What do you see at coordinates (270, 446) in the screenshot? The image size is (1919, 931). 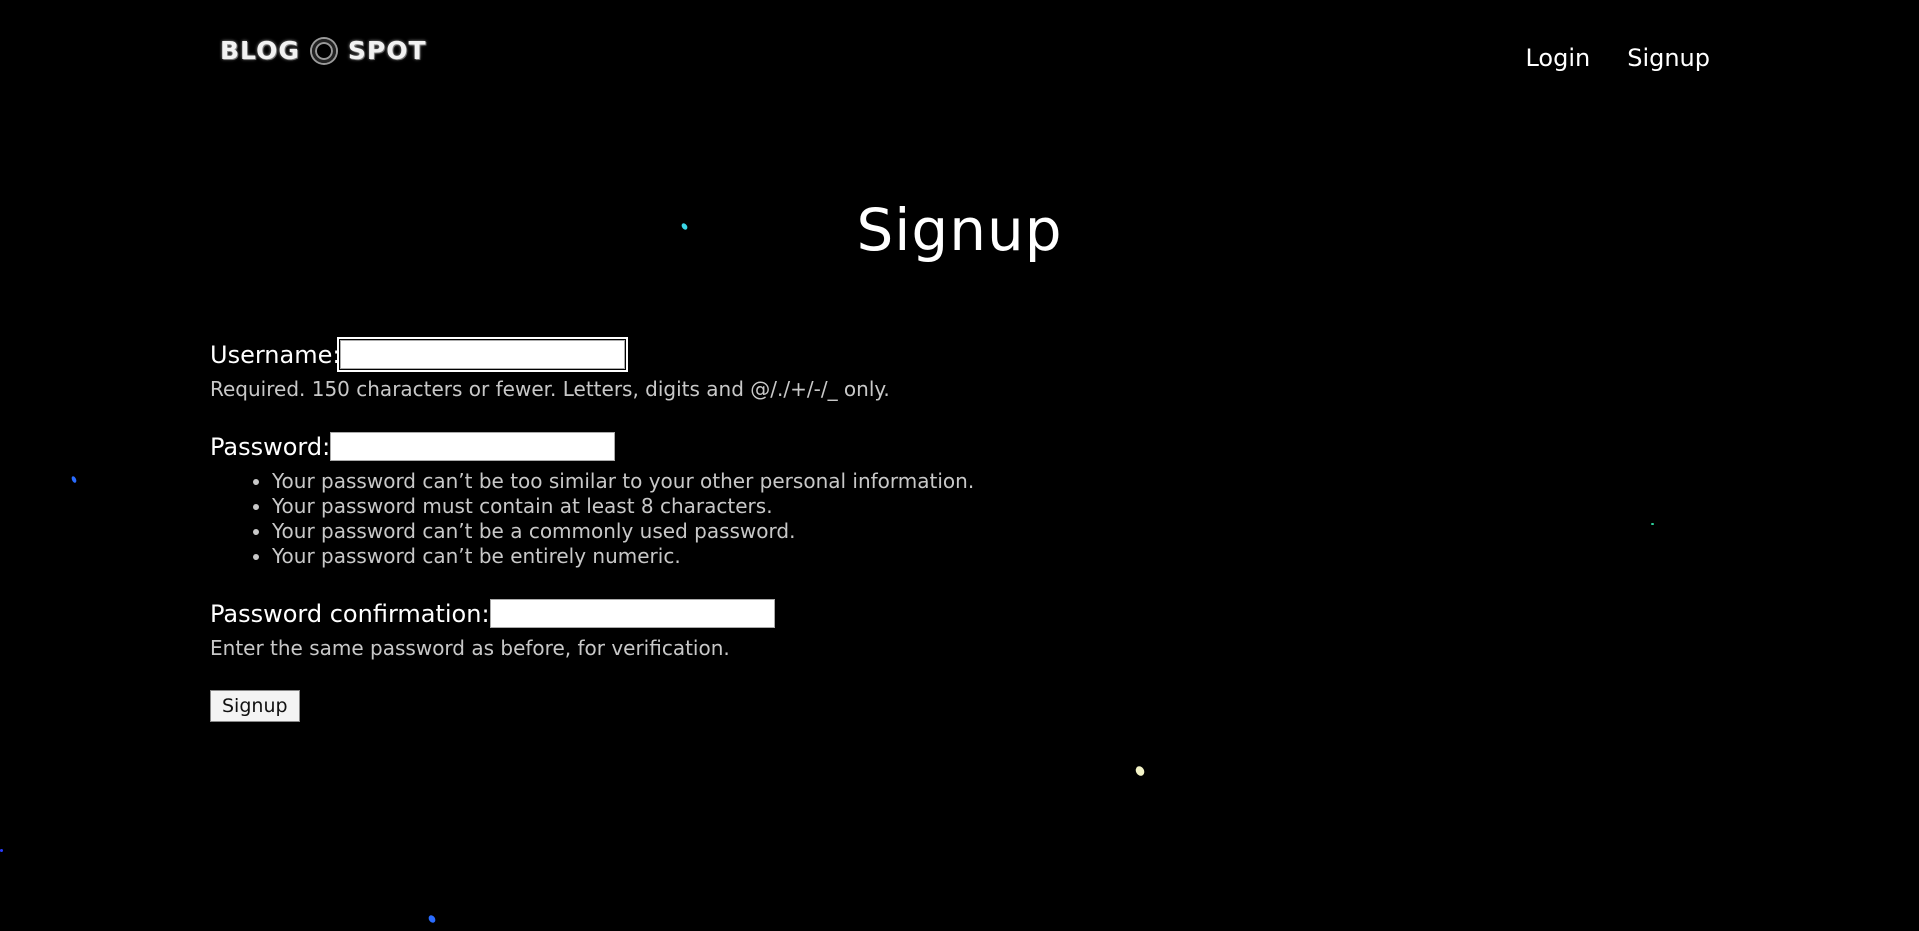 I see `password-label: Password:` at bounding box center [270, 446].